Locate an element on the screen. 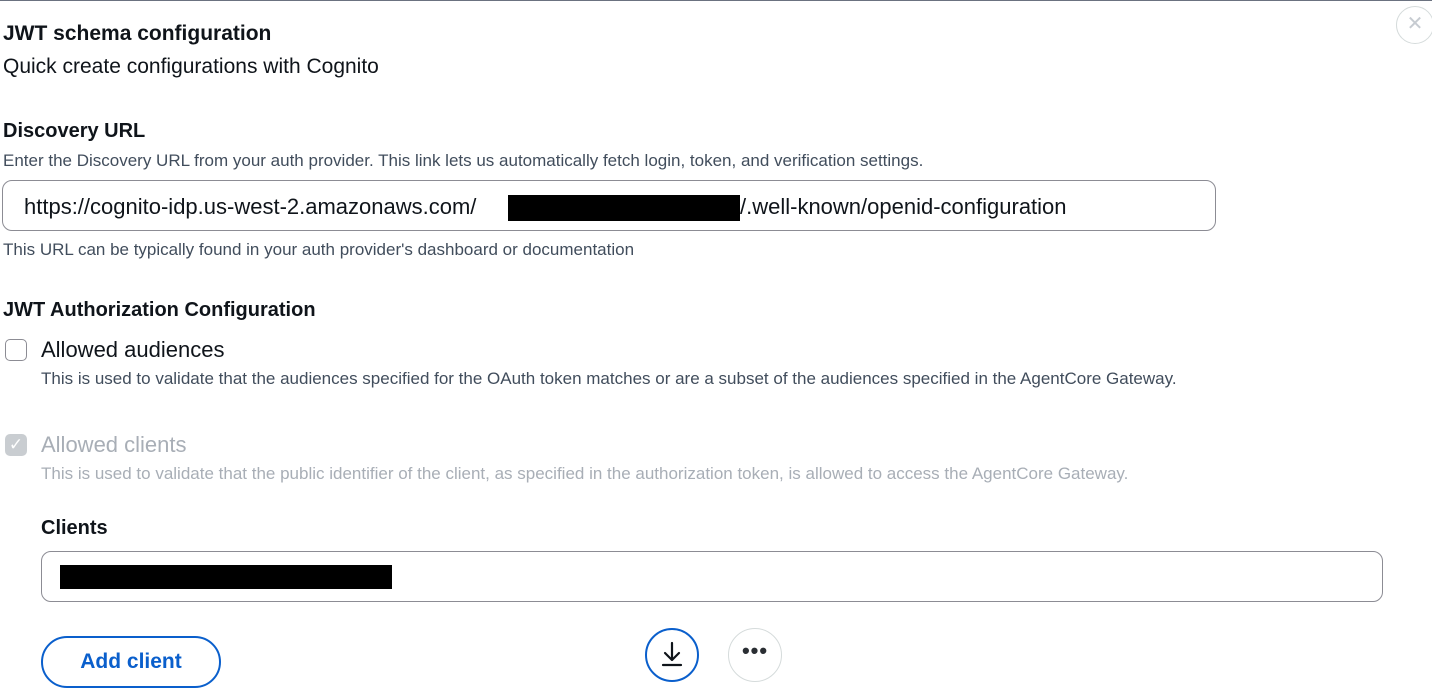 Image resolution: width=1432 pixels, height=688 pixels. redacted-user-pool-id is located at coordinates (624, 208).